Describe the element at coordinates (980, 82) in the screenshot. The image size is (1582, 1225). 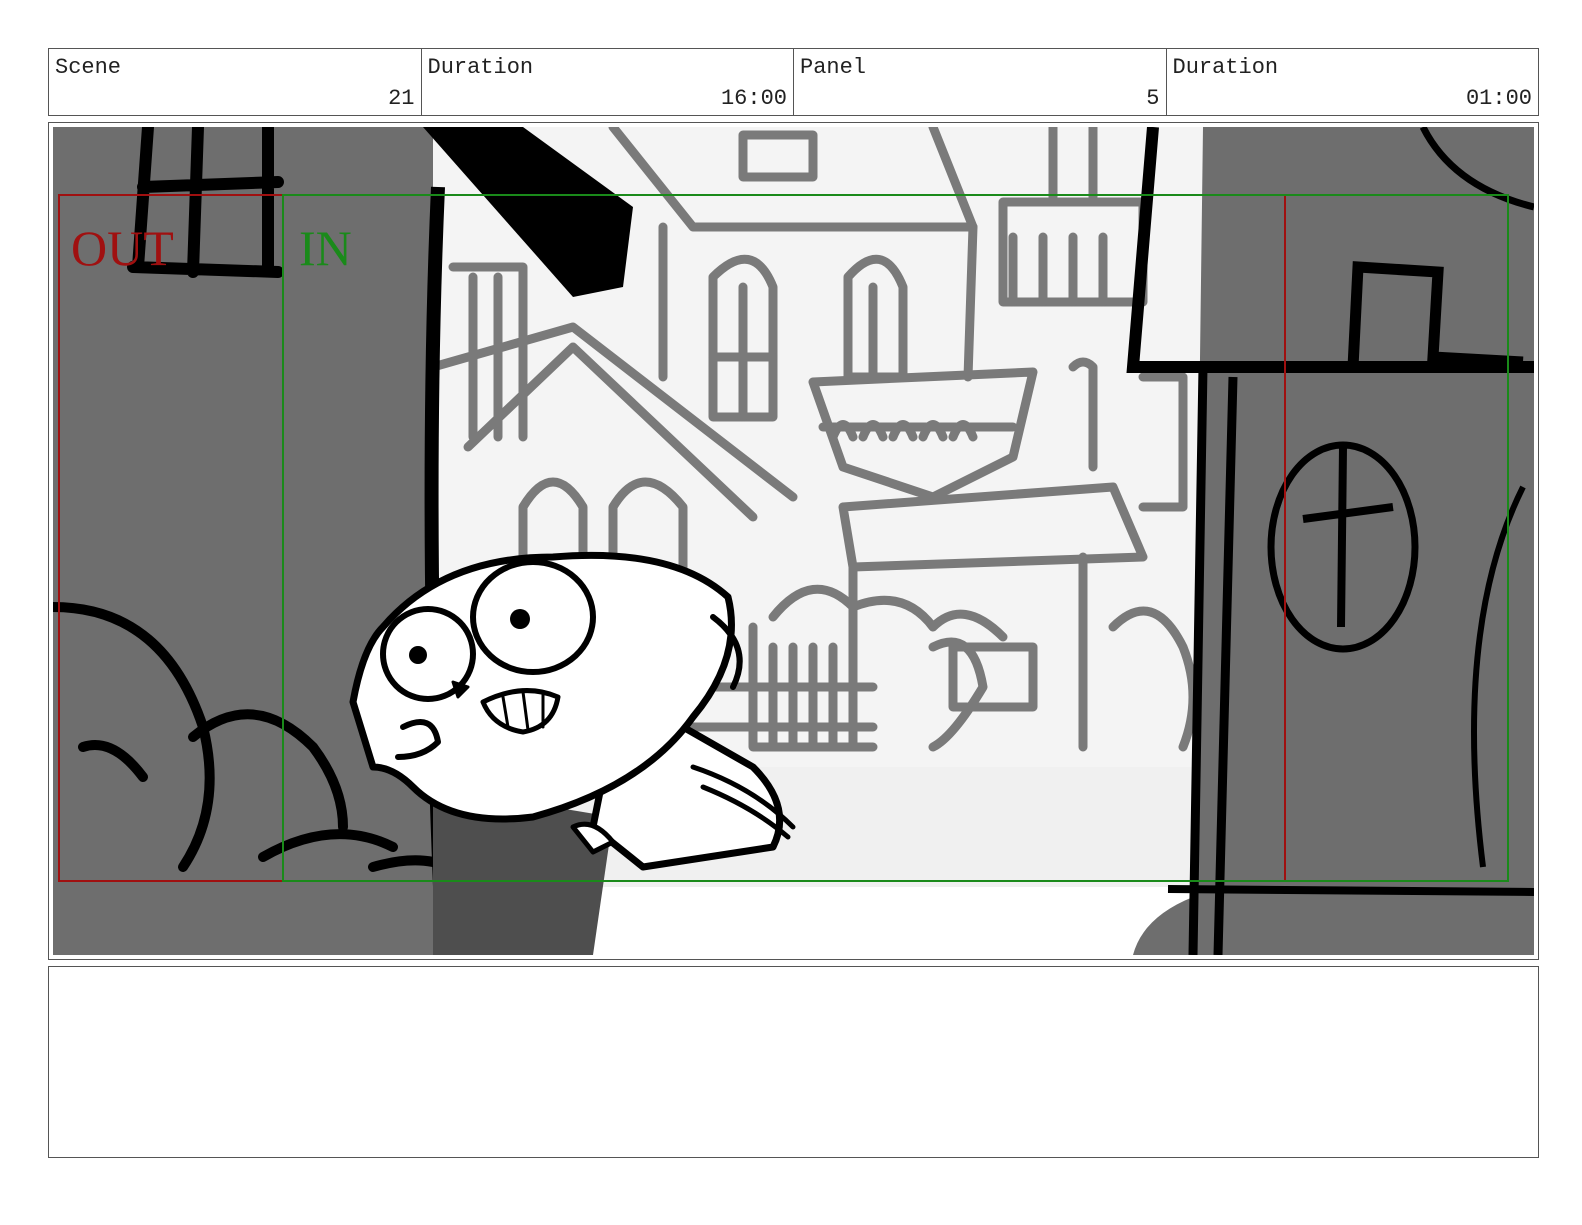
I see `panel-cell: Panel 5` at that location.